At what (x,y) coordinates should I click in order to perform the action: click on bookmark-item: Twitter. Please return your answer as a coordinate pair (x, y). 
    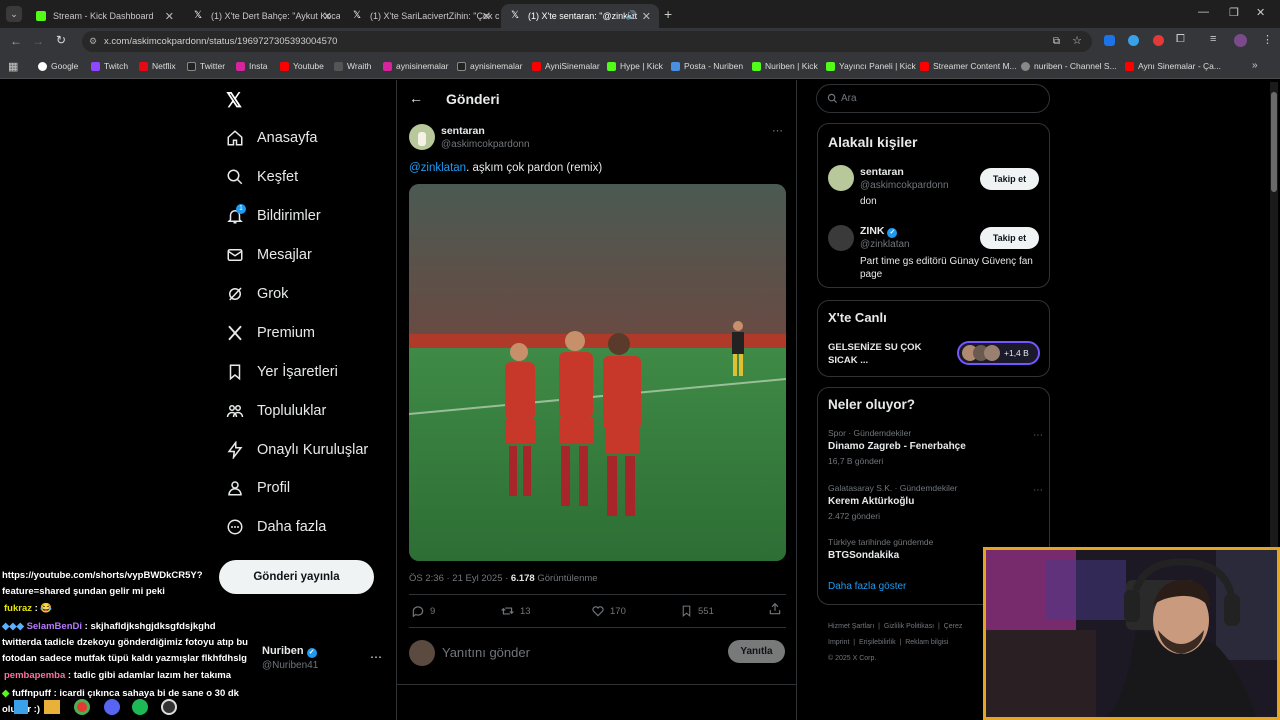
    Looking at the image, I should click on (206, 66).